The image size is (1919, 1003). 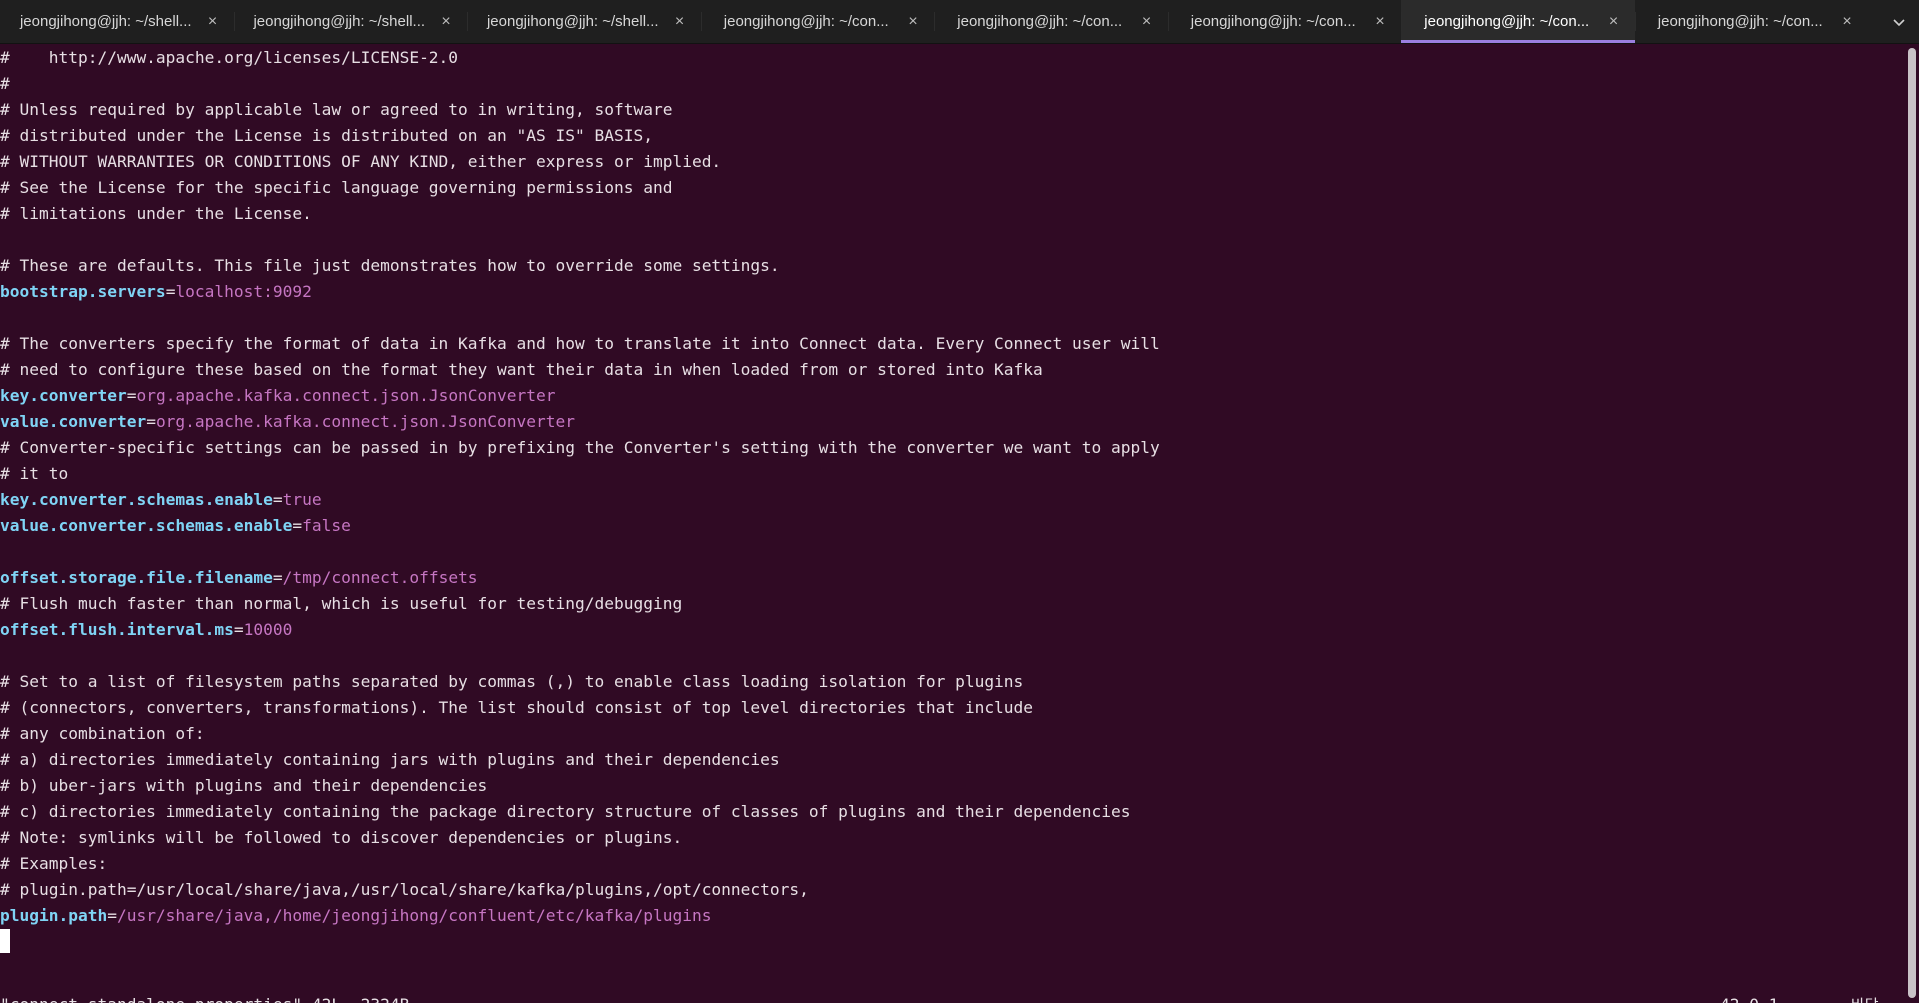 I want to click on scrollbar, so click(x=1912, y=523).